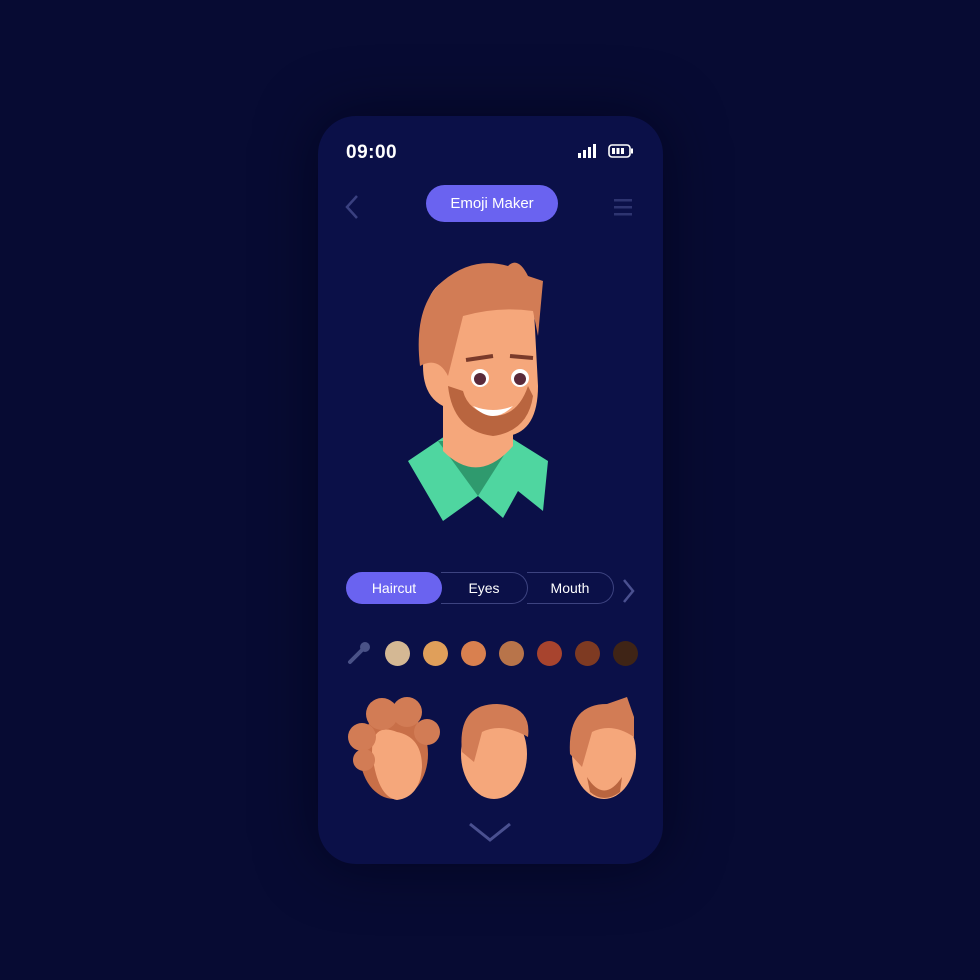  What do you see at coordinates (394, 588) in the screenshot?
I see `tab-haircut: Haircut` at bounding box center [394, 588].